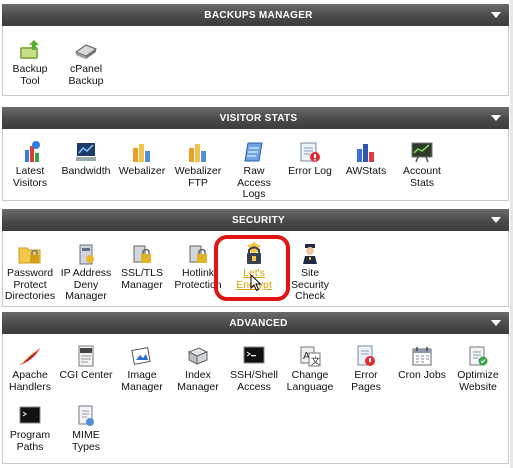 The width and height of the screenshot is (513, 468). What do you see at coordinates (86, 75) in the screenshot?
I see `item-label: cPanel Backup` at bounding box center [86, 75].